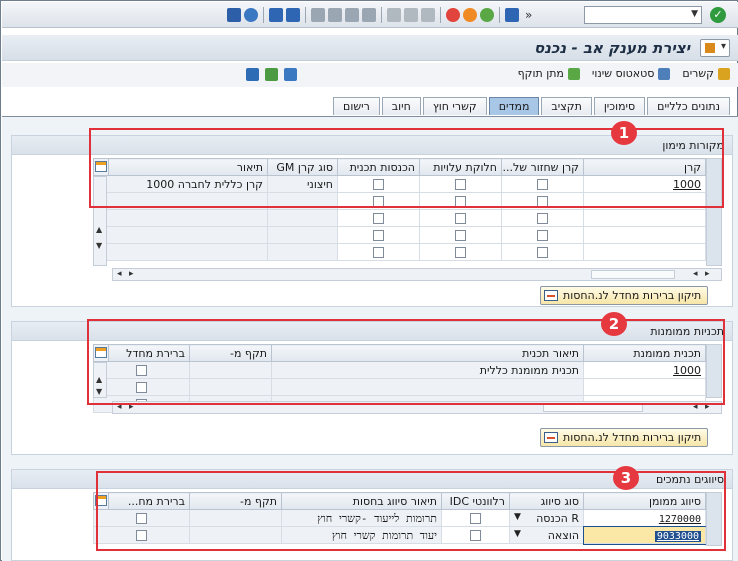  Describe the element at coordinates (251, 15) in the screenshot. I see `help-icon` at that location.